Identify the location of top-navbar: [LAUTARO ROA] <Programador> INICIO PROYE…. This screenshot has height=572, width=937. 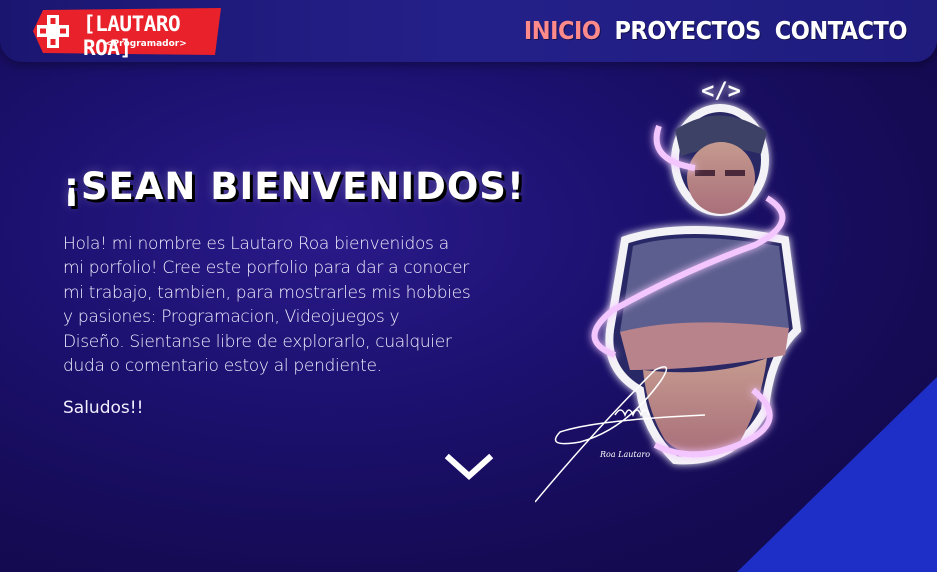
(468, 31).